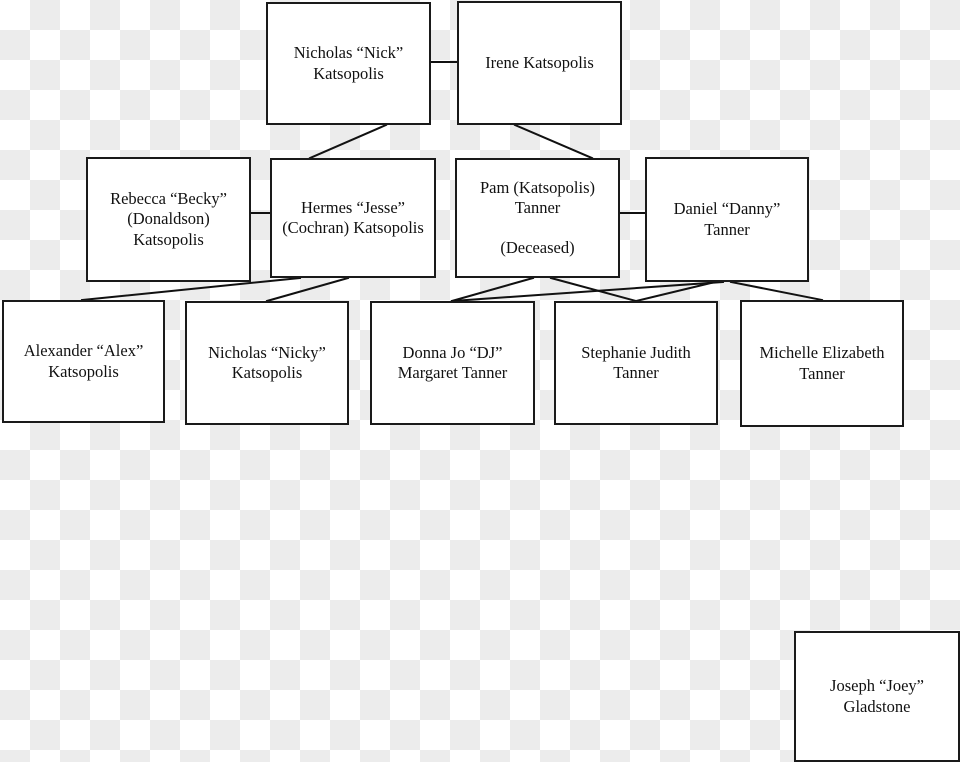 This screenshot has height=762, width=960. What do you see at coordinates (587, 291) in the screenshot?
I see `connector-danny-to-dj` at bounding box center [587, 291].